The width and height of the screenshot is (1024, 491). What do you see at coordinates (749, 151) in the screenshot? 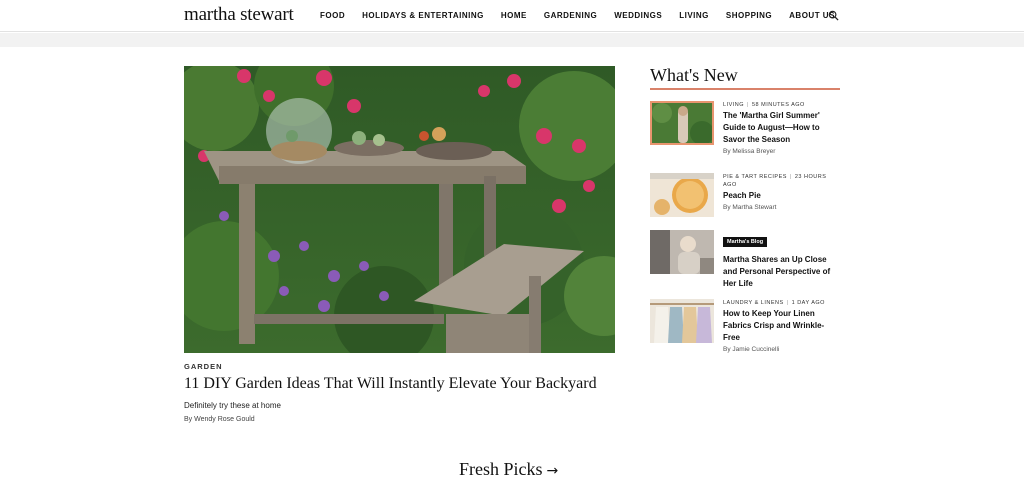
I see `article-byline: By Melissa Breyer` at bounding box center [749, 151].